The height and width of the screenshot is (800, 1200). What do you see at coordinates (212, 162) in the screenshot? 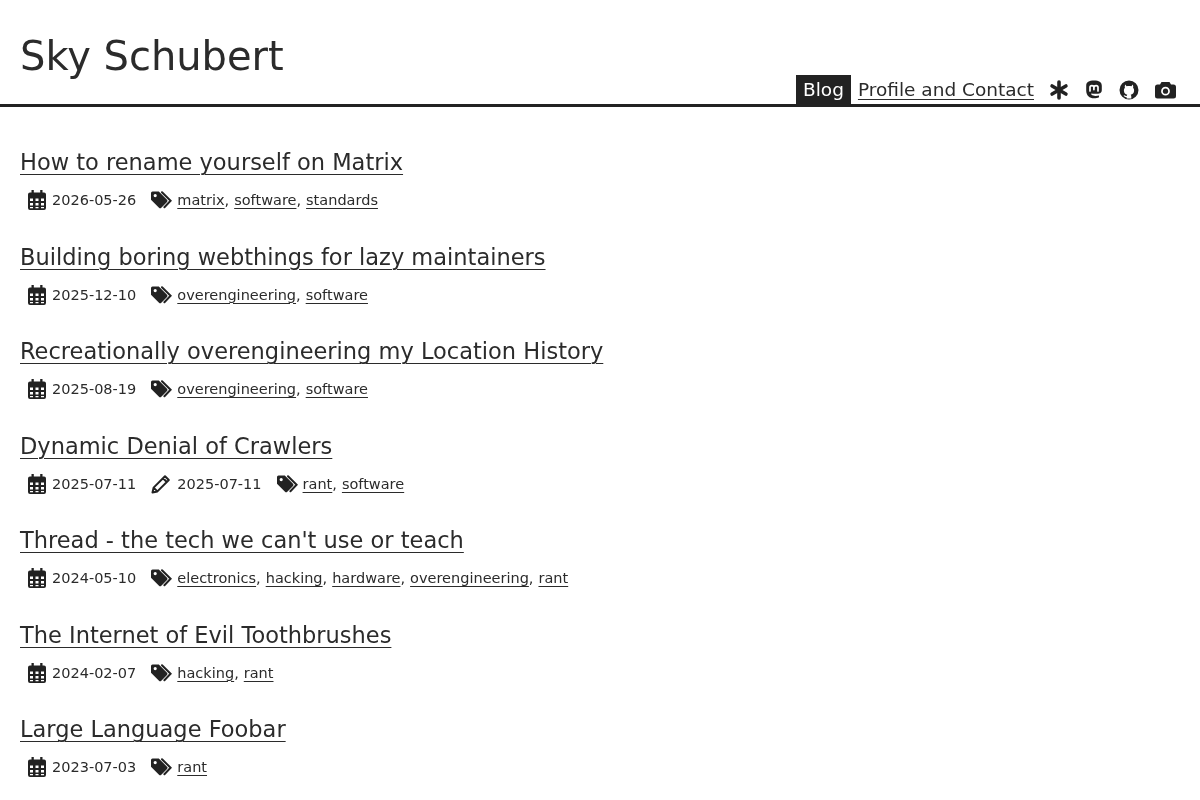
I see `post-title-link: How to rename yourself on Matrix` at bounding box center [212, 162].